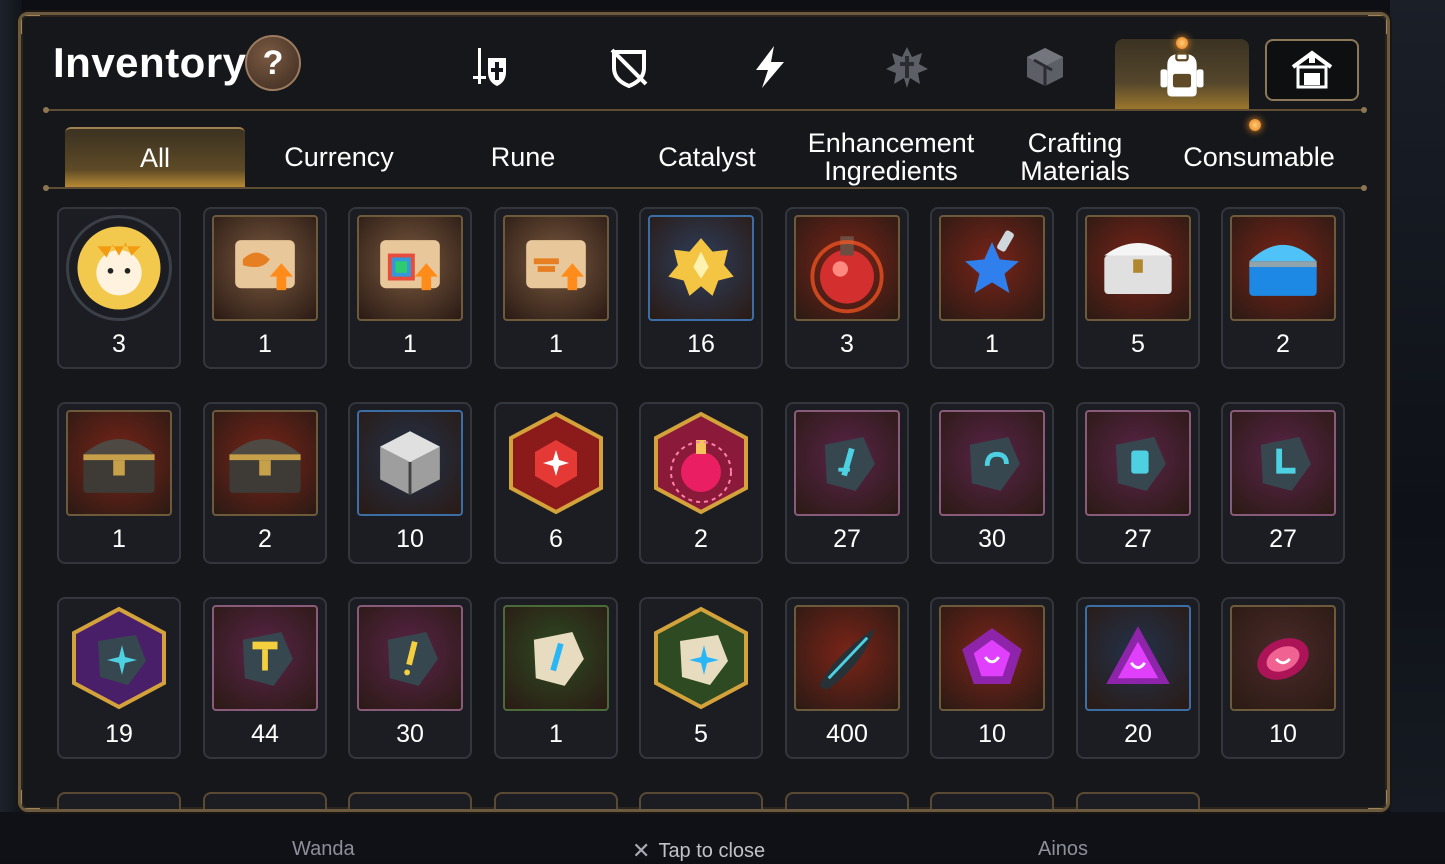  I want to click on tab-enhancement-ingredients: Enhancement Ingredients, so click(891, 157).